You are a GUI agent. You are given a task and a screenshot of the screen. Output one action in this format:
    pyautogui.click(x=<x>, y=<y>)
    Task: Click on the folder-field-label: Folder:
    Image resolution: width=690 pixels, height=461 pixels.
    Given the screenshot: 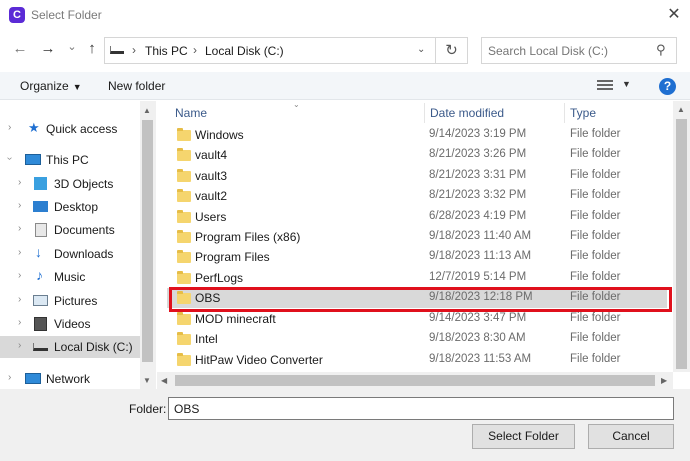 What is the action you would take?
    pyautogui.click(x=148, y=409)
    